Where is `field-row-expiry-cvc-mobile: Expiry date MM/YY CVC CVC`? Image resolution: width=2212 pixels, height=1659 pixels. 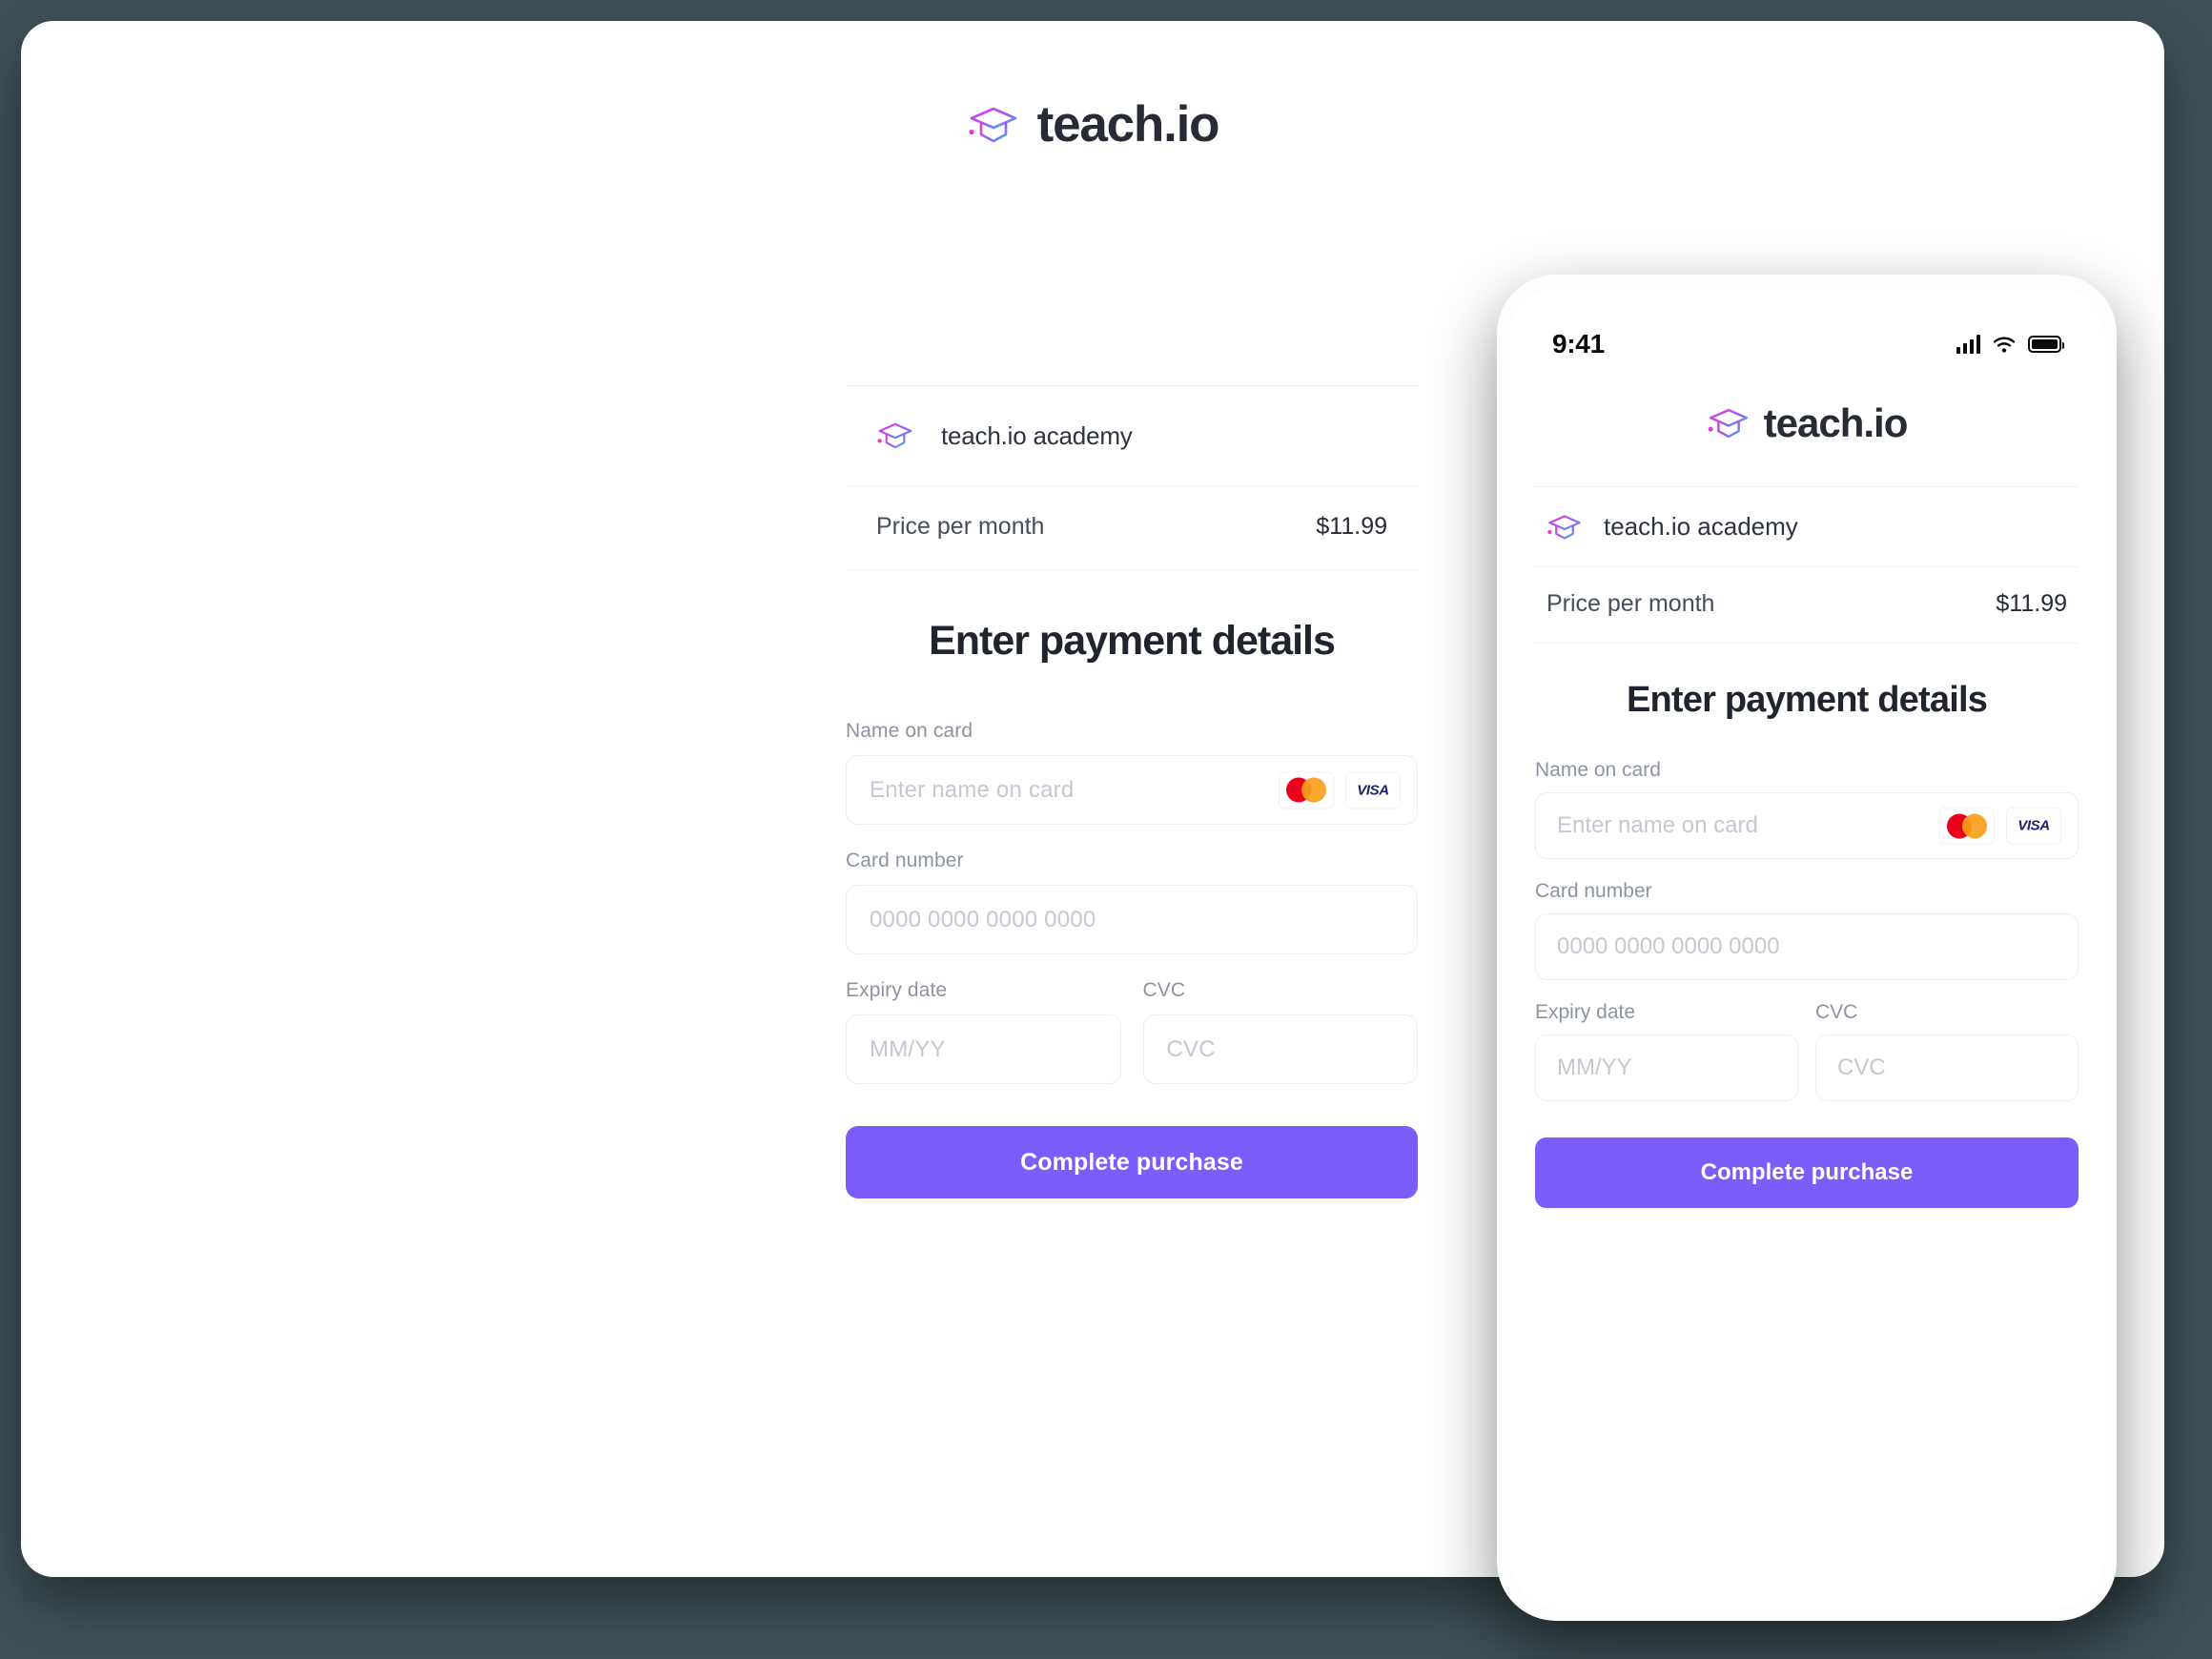 field-row-expiry-cvc-mobile: Expiry date MM/YY CVC CVC is located at coordinates (1807, 1051).